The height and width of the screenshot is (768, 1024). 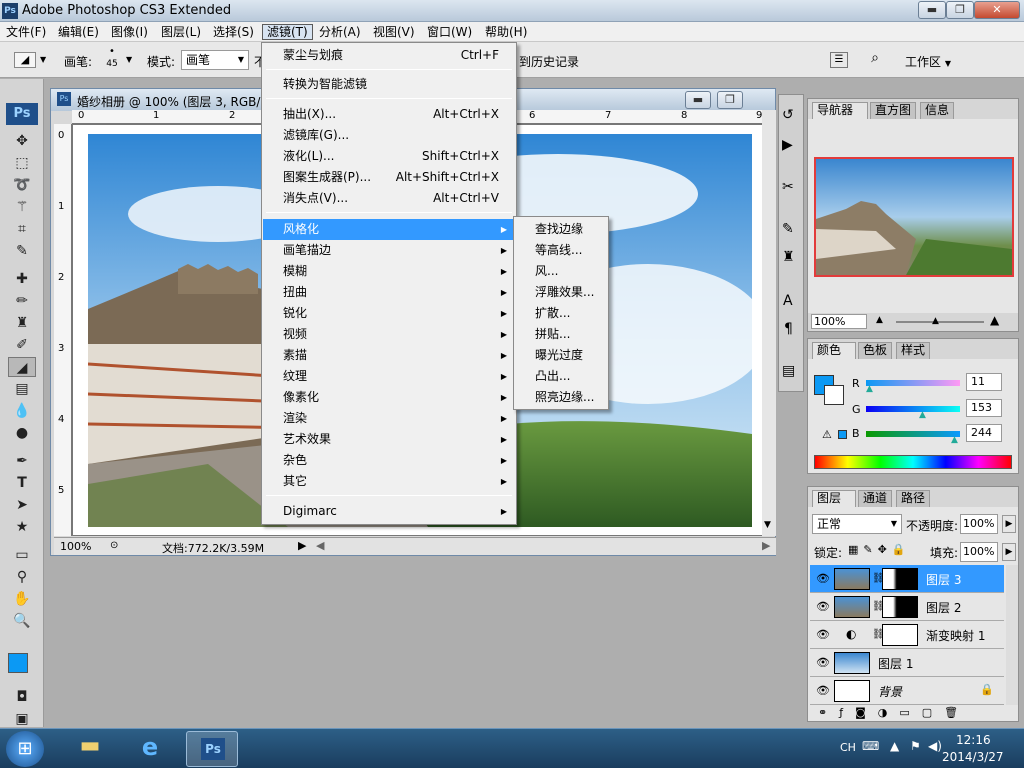 I want to click on workspace-button: 工作区 ▼, so click(x=928, y=61).